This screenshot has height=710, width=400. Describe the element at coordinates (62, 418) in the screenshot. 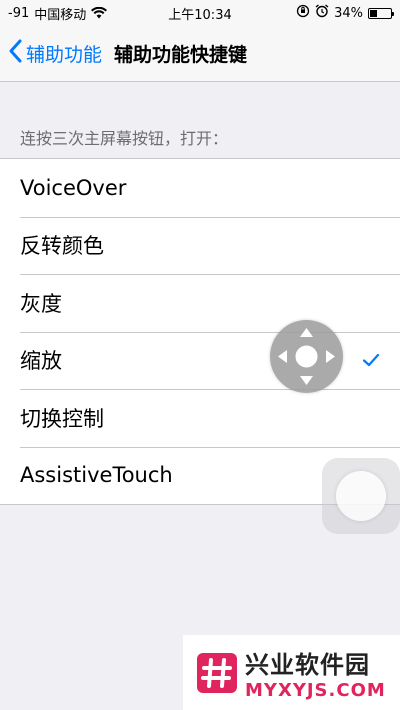

I see `option-label: 切换控制` at that location.